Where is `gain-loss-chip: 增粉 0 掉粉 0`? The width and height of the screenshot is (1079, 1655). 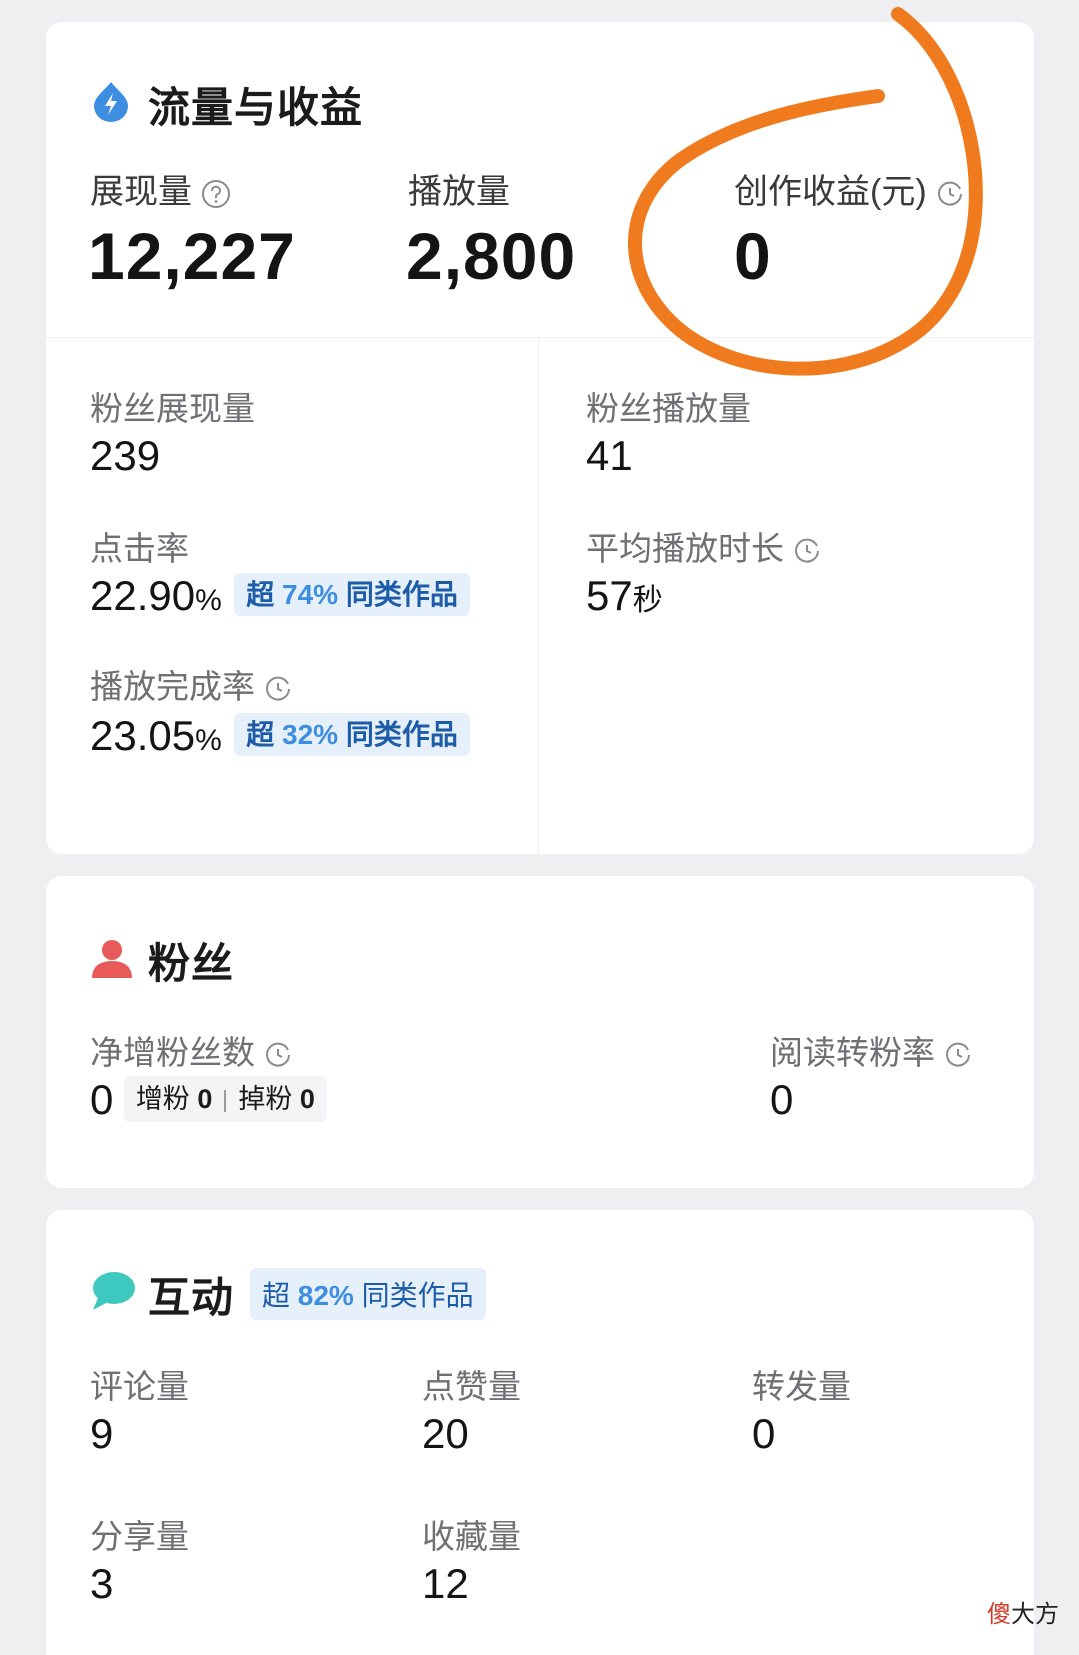
gain-loss-chip: 增粉 0 掉粉 0 is located at coordinates (225, 1099).